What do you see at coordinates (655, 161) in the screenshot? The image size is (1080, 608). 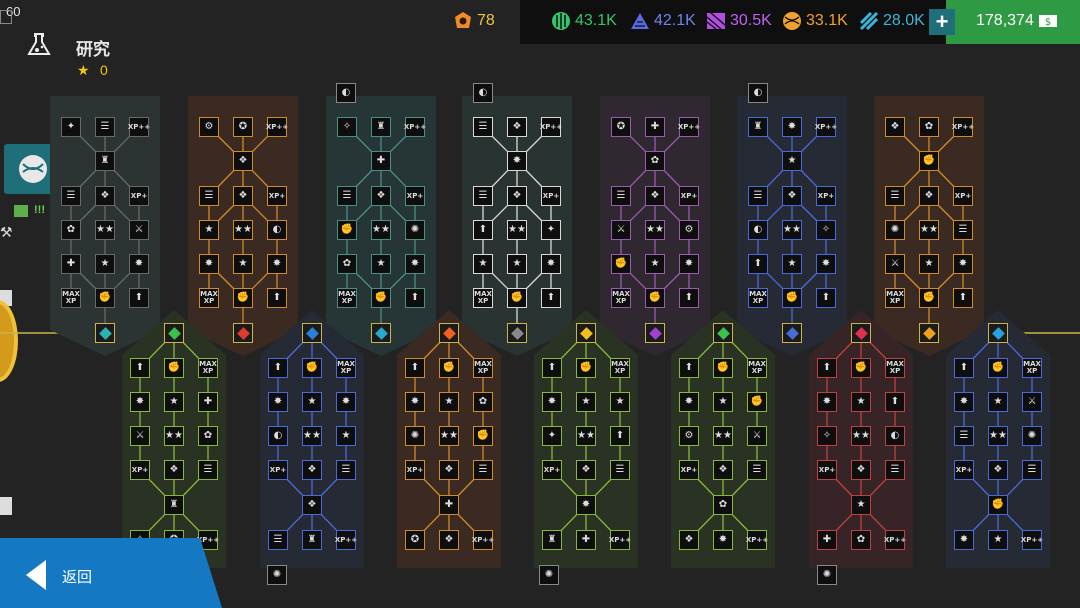 I see `node-core: ✿` at bounding box center [655, 161].